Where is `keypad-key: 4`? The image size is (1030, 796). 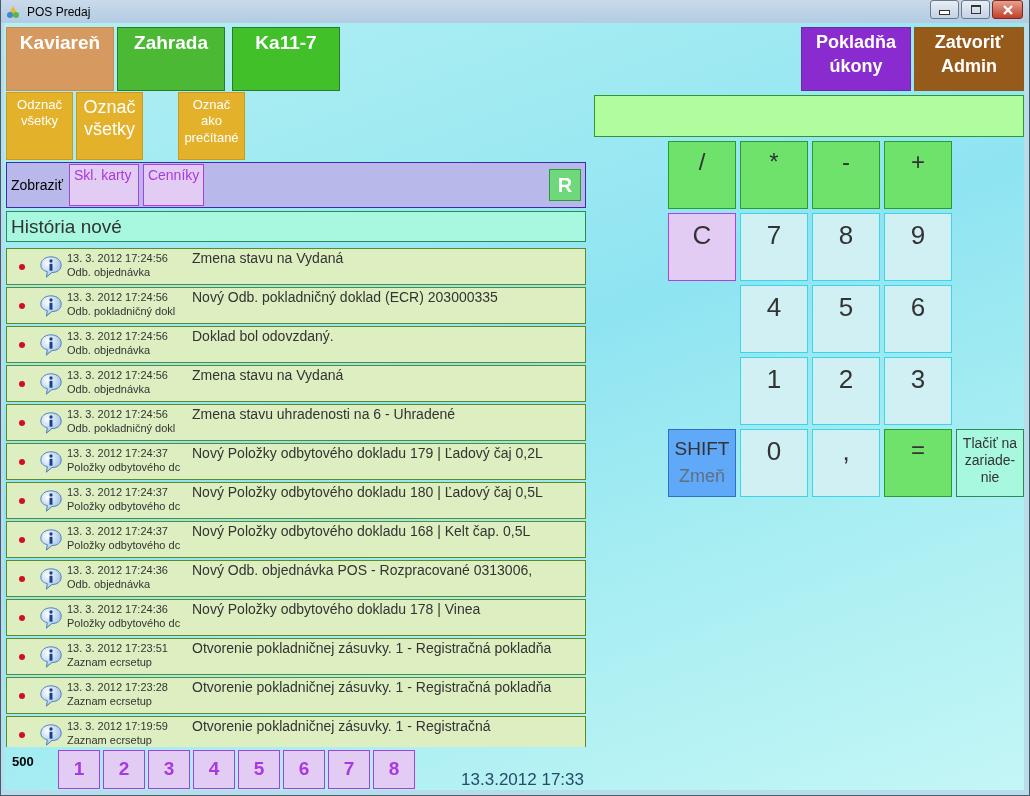 keypad-key: 4 is located at coordinates (774, 319).